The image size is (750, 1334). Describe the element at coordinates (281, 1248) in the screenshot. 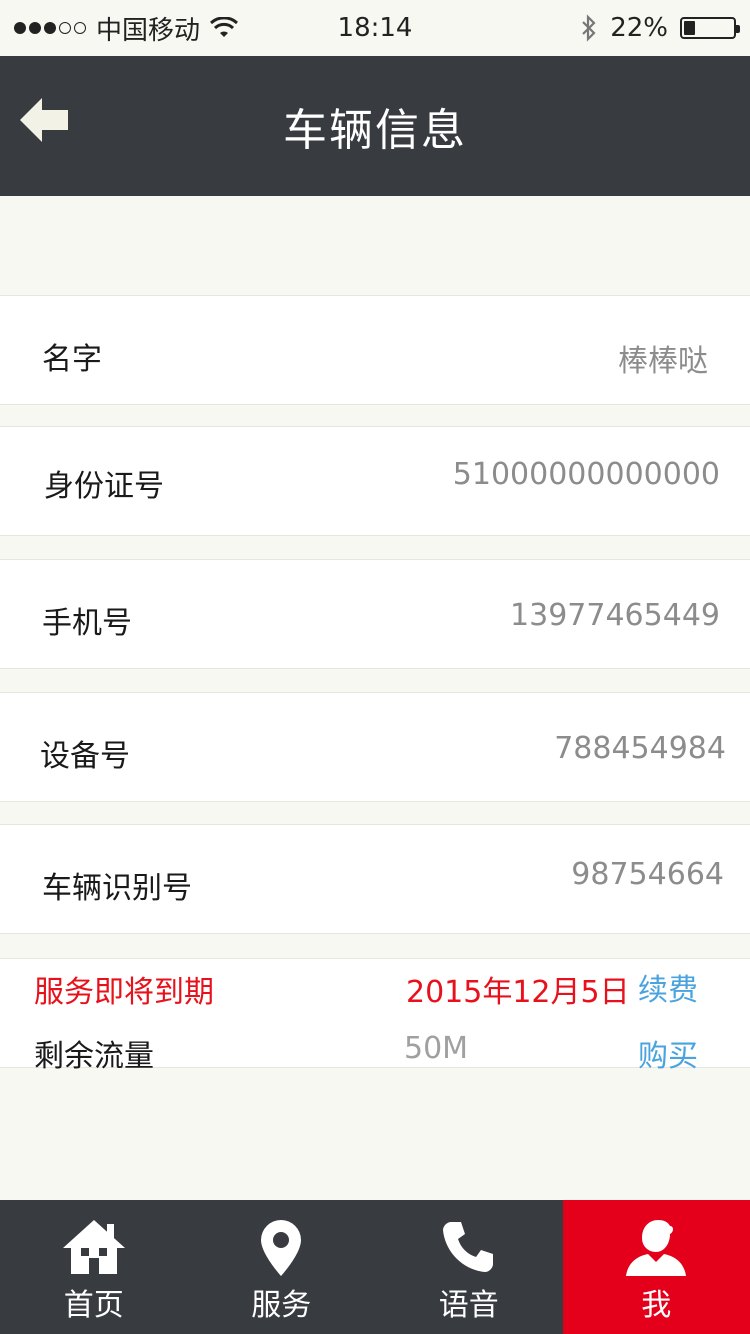

I see `location-pin-icon` at that location.